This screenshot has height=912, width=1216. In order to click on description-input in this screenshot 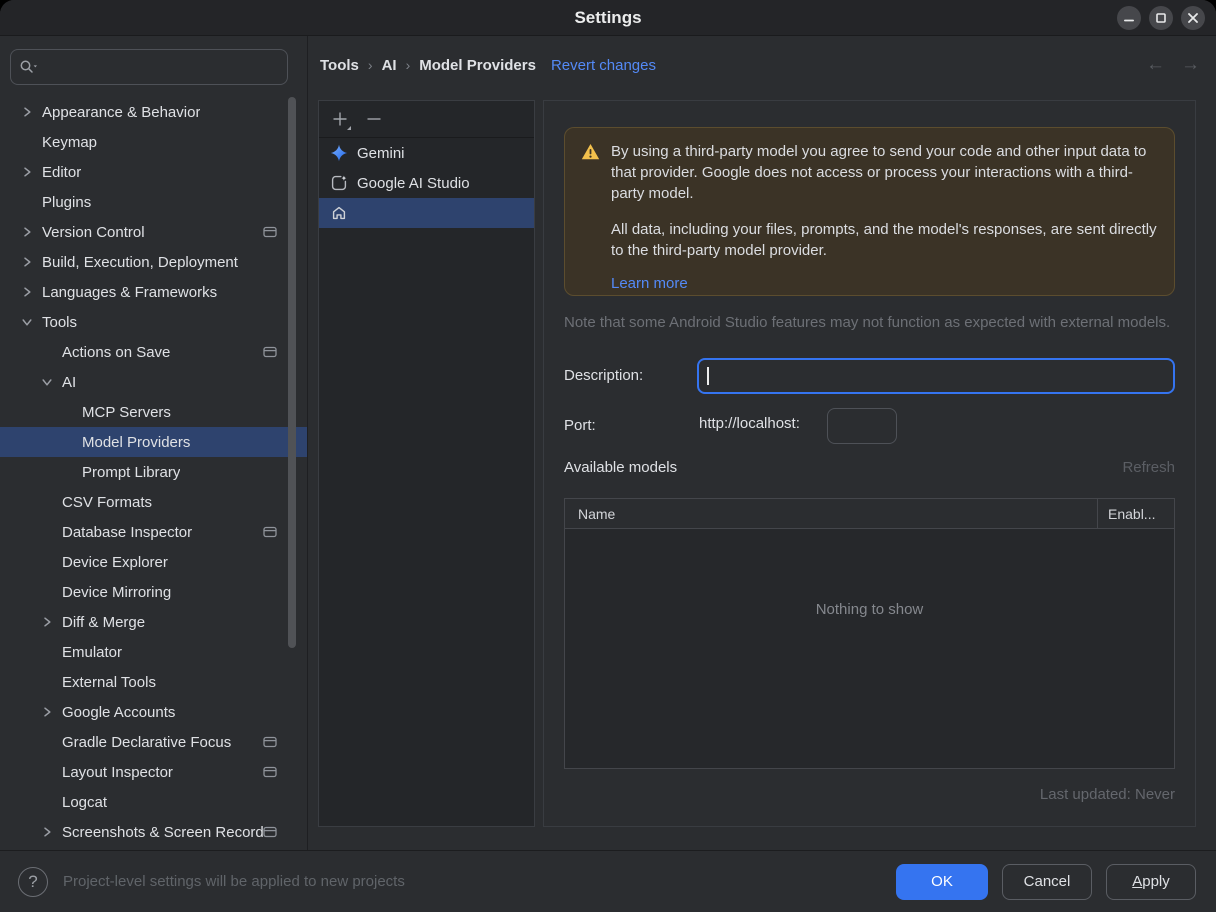, I will do `click(936, 376)`.